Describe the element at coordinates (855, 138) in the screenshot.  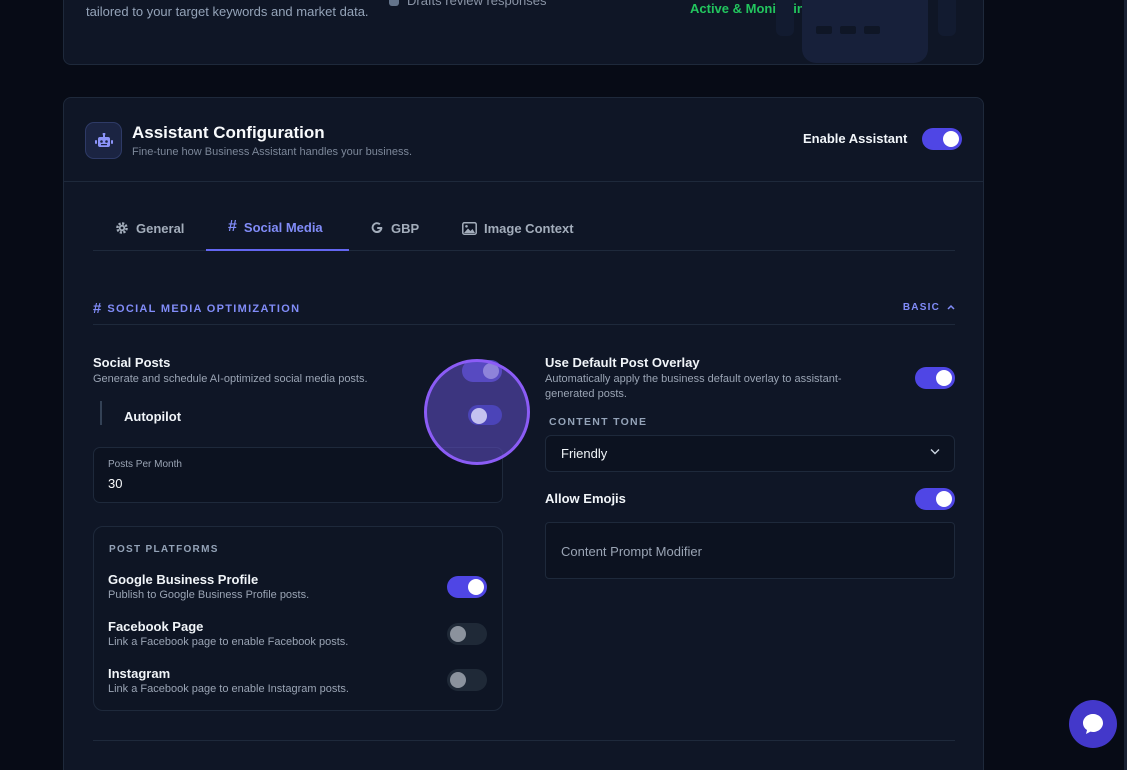
I see `enable-assistant-label: Enable Assistant` at that location.